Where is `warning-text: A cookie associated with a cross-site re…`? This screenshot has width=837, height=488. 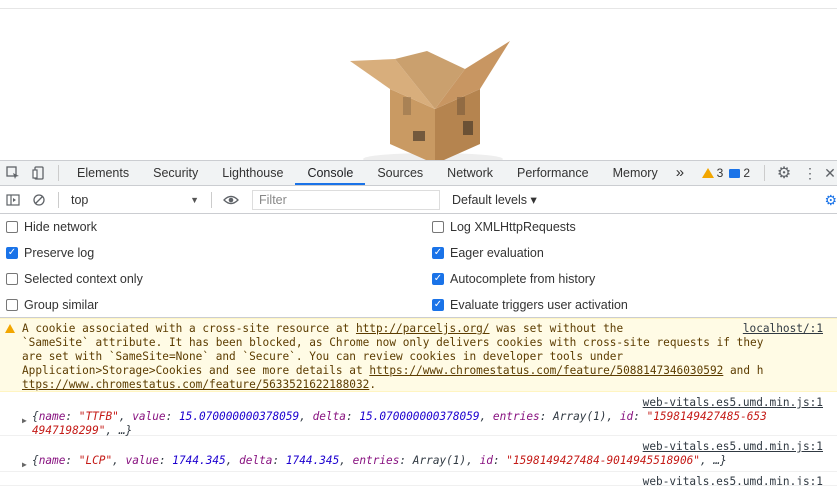 warning-text: A cookie associated with a cross-site re… is located at coordinates (189, 328).